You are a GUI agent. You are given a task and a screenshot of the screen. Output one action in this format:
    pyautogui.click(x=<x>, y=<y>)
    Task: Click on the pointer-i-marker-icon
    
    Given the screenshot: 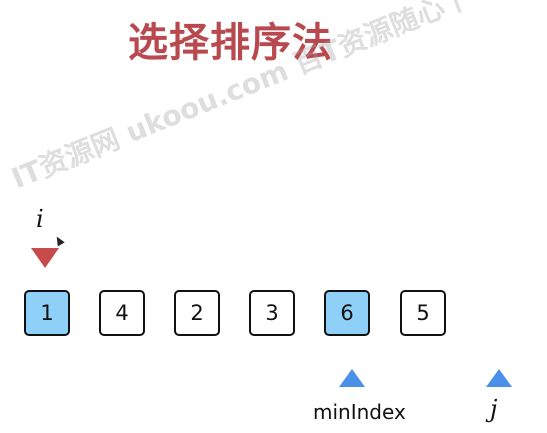 What is the action you would take?
    pyautogui.click(x=45, y=258)
    